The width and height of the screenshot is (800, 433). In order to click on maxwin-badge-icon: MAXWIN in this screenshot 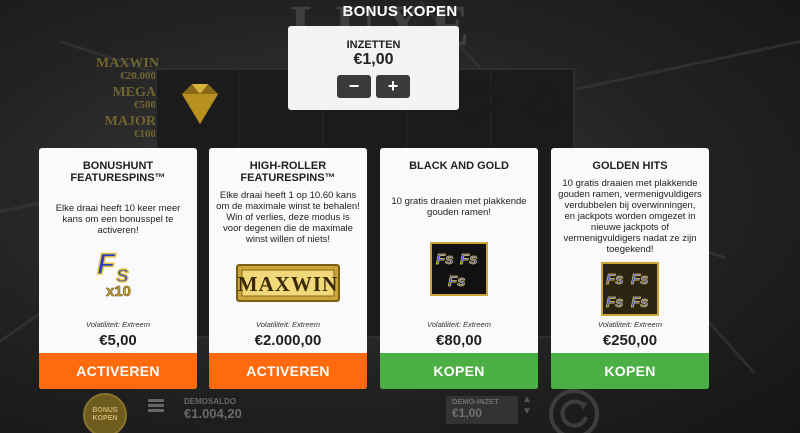, I will do `click(288, 283)`.